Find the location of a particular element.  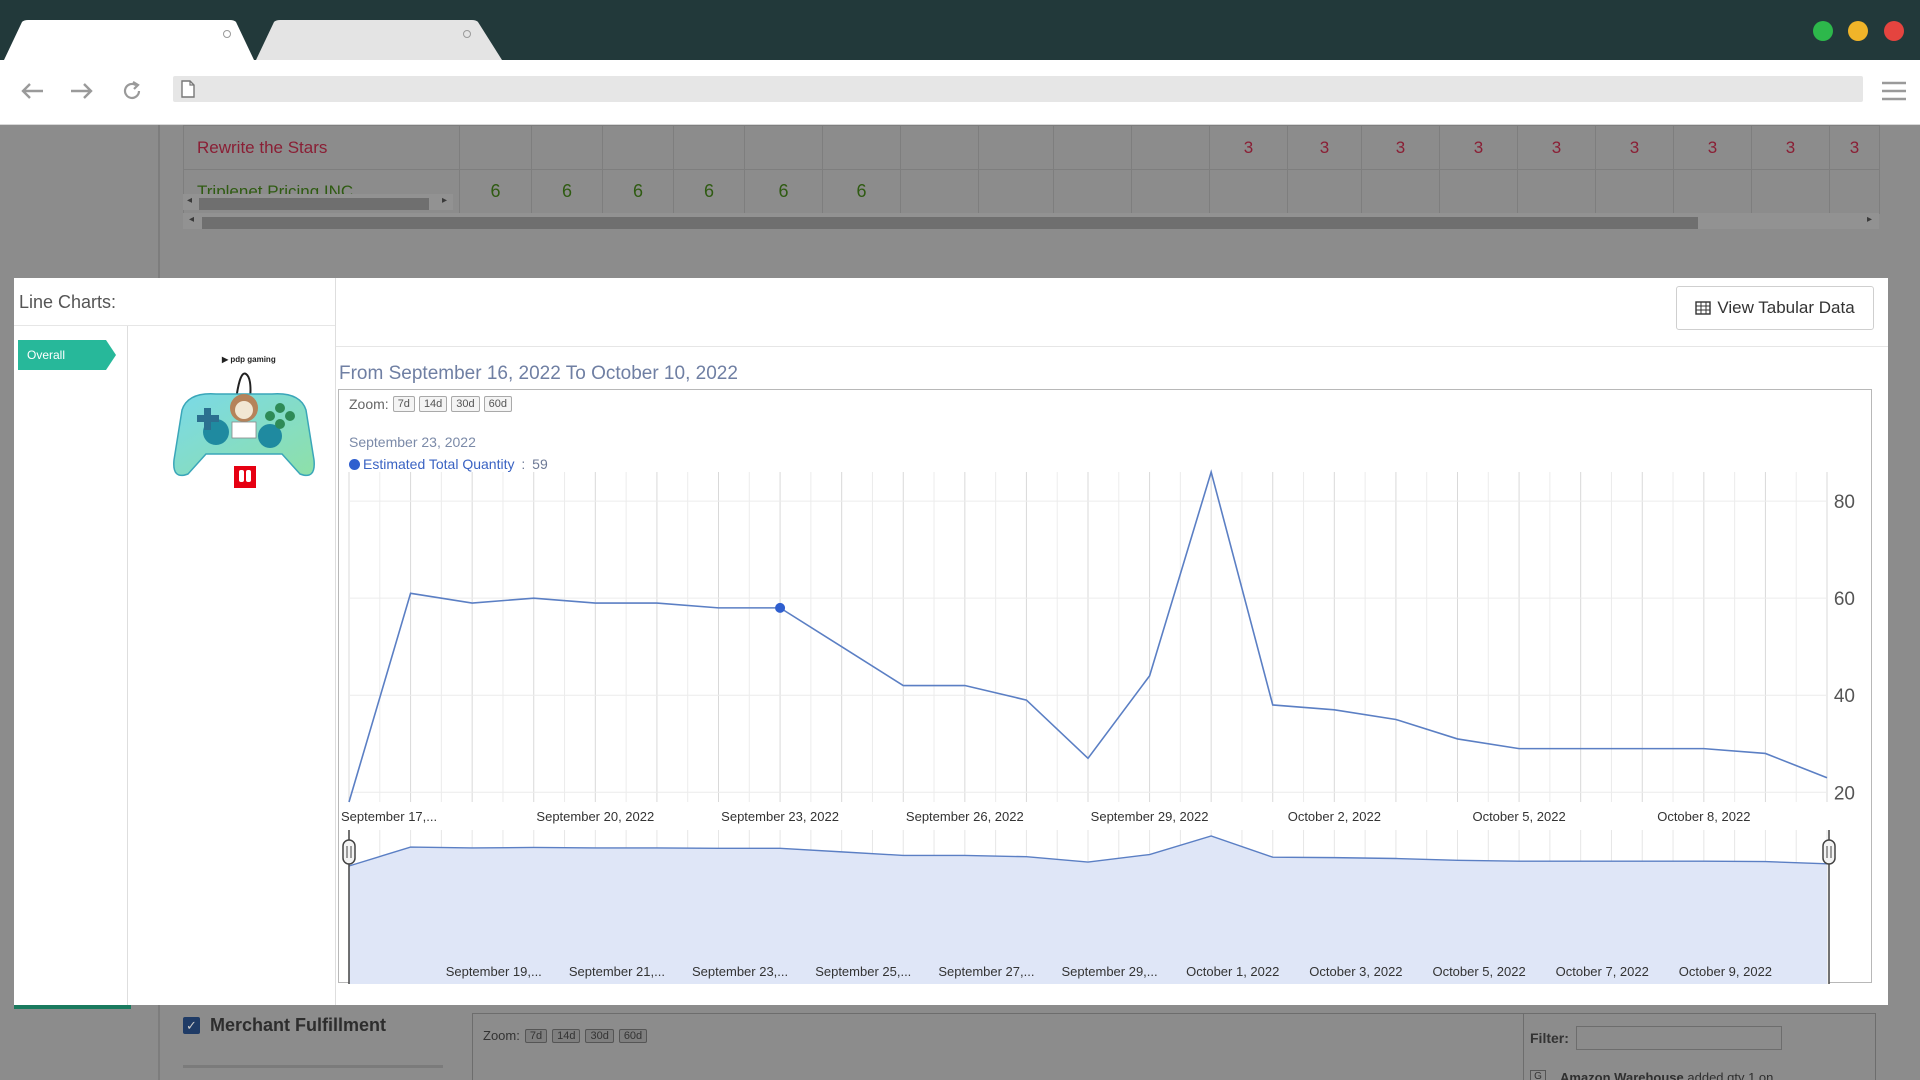

navigator-tick-label: October 7, 2022 is located at coordinates (1602, 971).